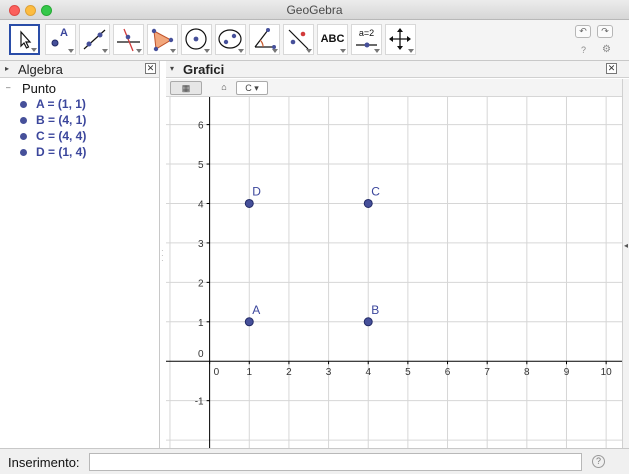 The image size is (629, 474). Describe the element at coordinates (368, 372) in the screenshot. I see `x-tick-label: 4` at that location.